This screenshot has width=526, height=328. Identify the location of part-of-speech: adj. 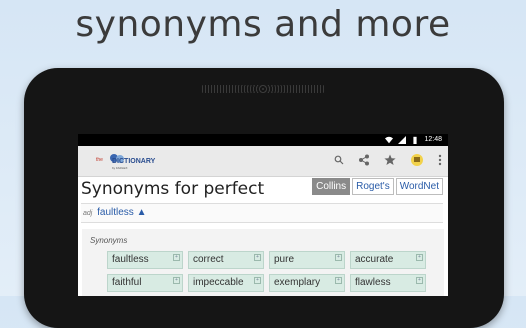
(88, 213).